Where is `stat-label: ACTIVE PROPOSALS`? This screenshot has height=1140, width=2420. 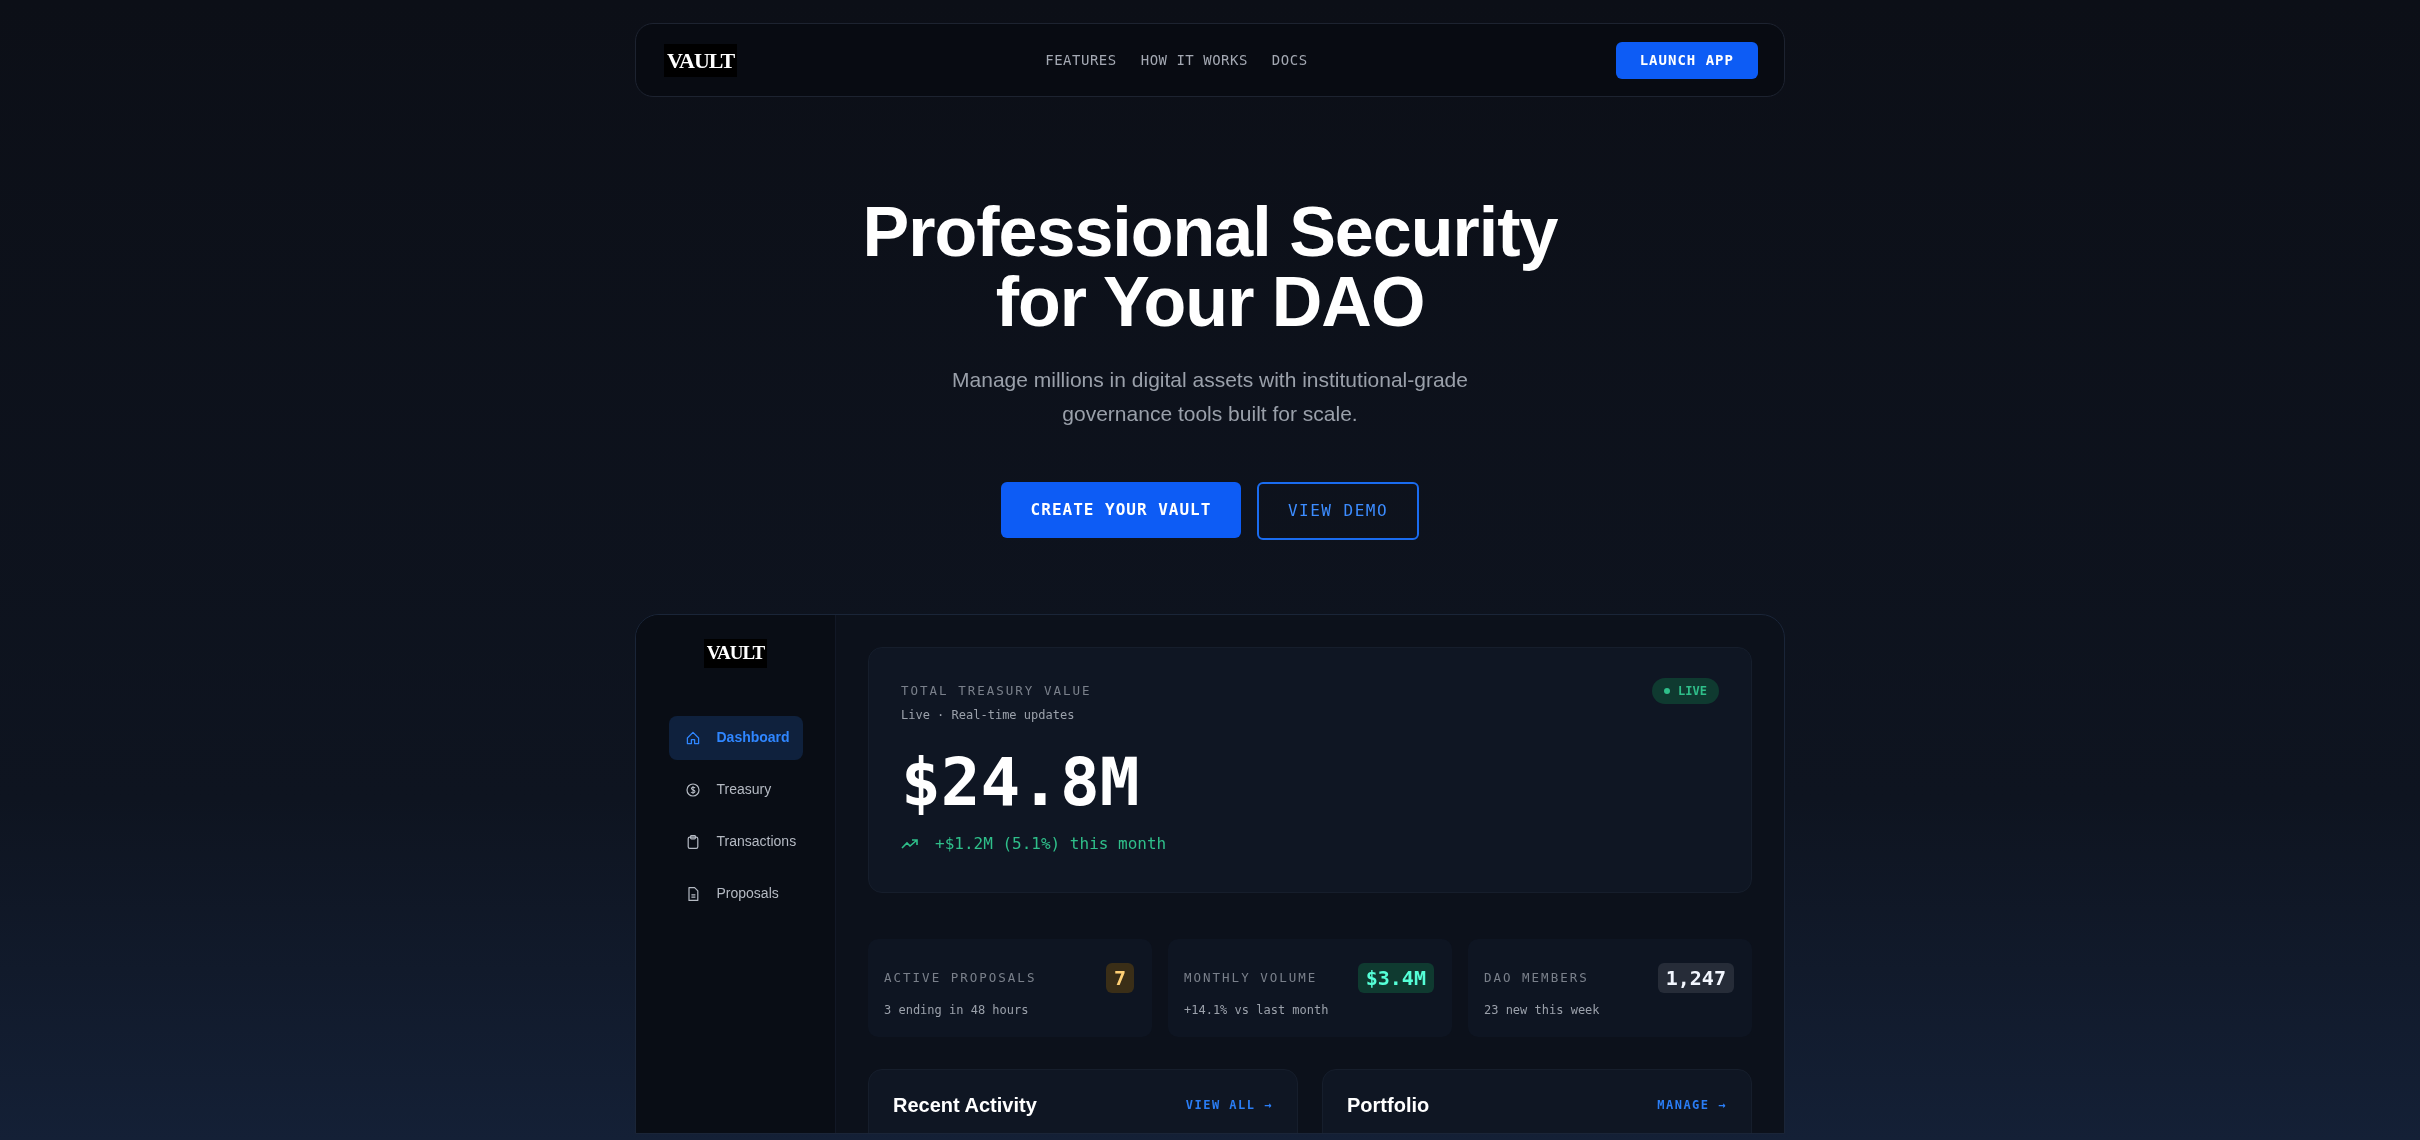 stat-label: ACTIVE PROPOSALS is located at coordinates (960, 977).